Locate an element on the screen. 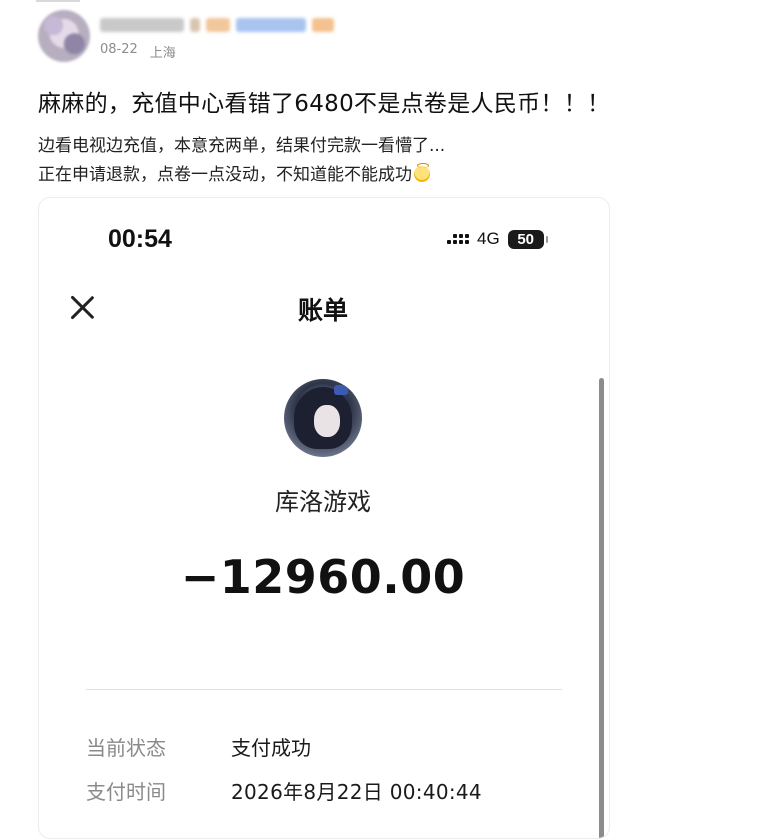 This screenshot has width=767, height=839. detail-value: 支付成功 is located at coordinates (271, 748).